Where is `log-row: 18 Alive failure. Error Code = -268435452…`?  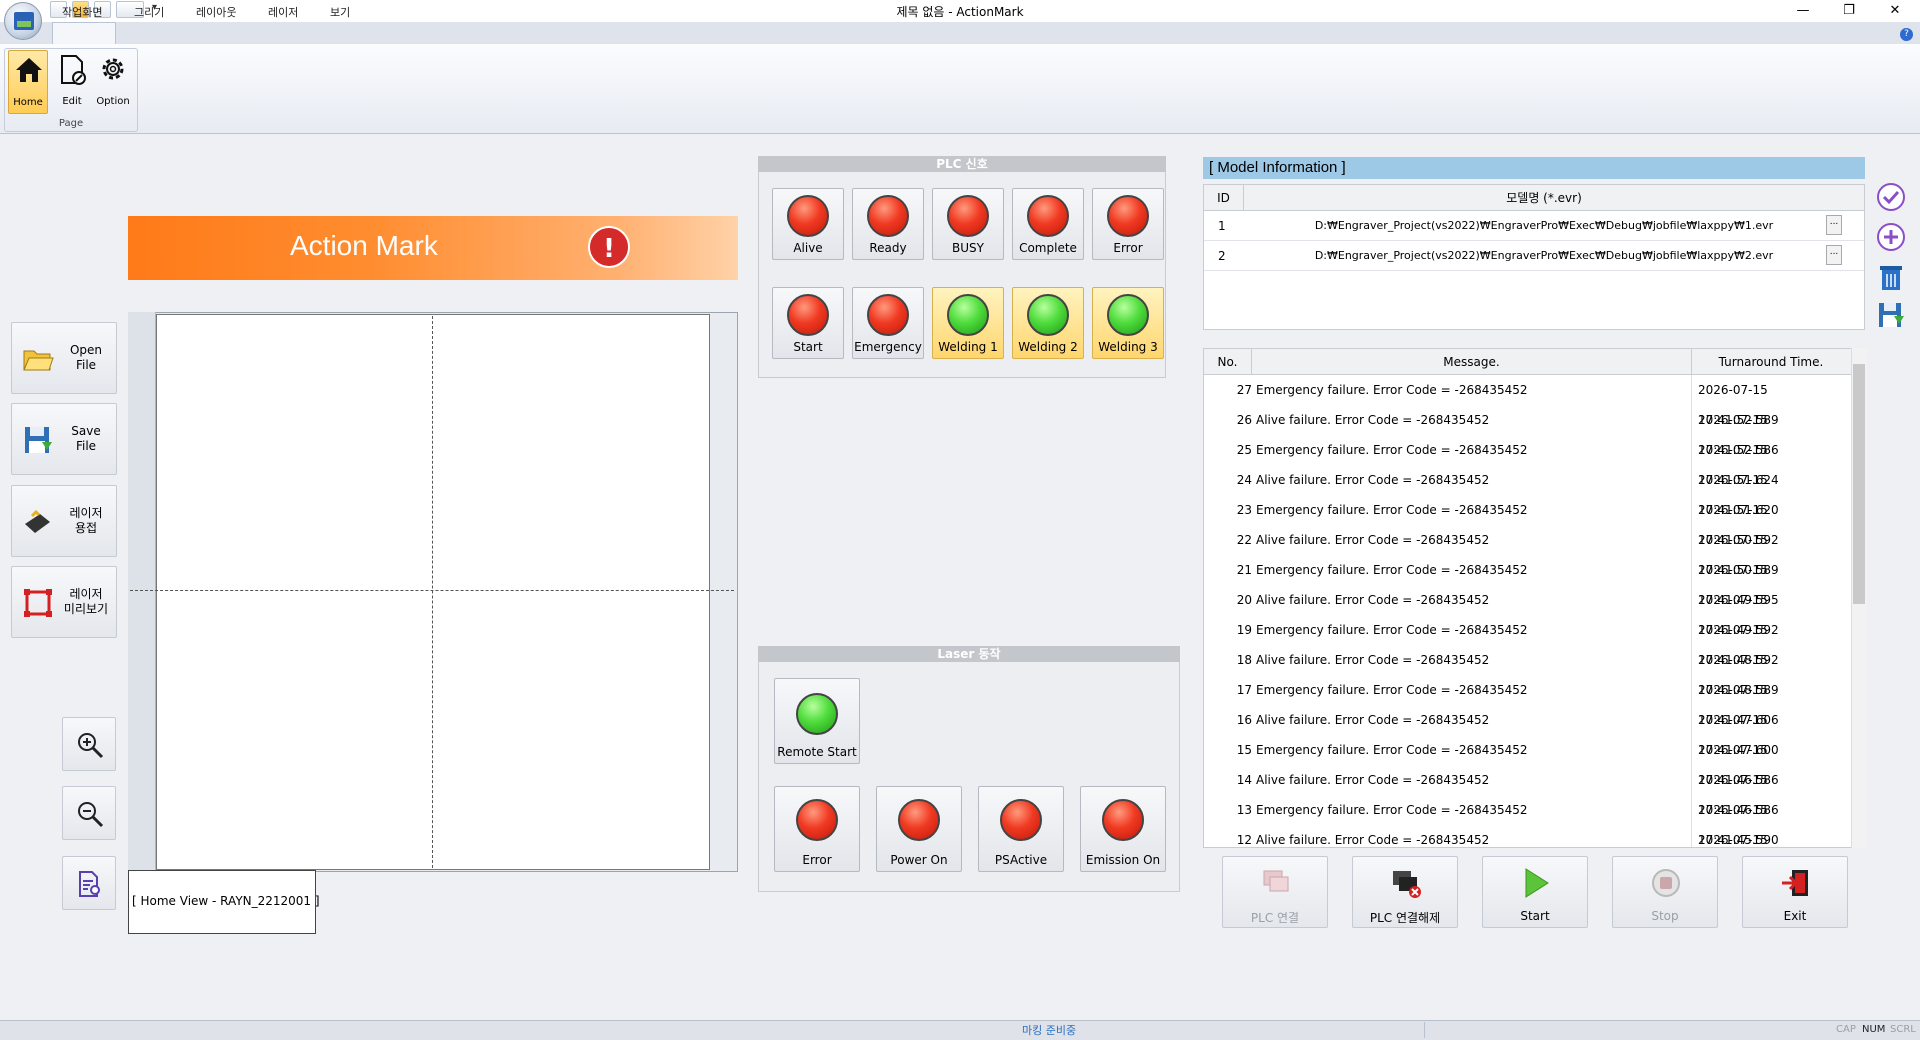 log-row: 18 Alive failure. Error Code = -268435452… is located at coordinates (1527, 671).